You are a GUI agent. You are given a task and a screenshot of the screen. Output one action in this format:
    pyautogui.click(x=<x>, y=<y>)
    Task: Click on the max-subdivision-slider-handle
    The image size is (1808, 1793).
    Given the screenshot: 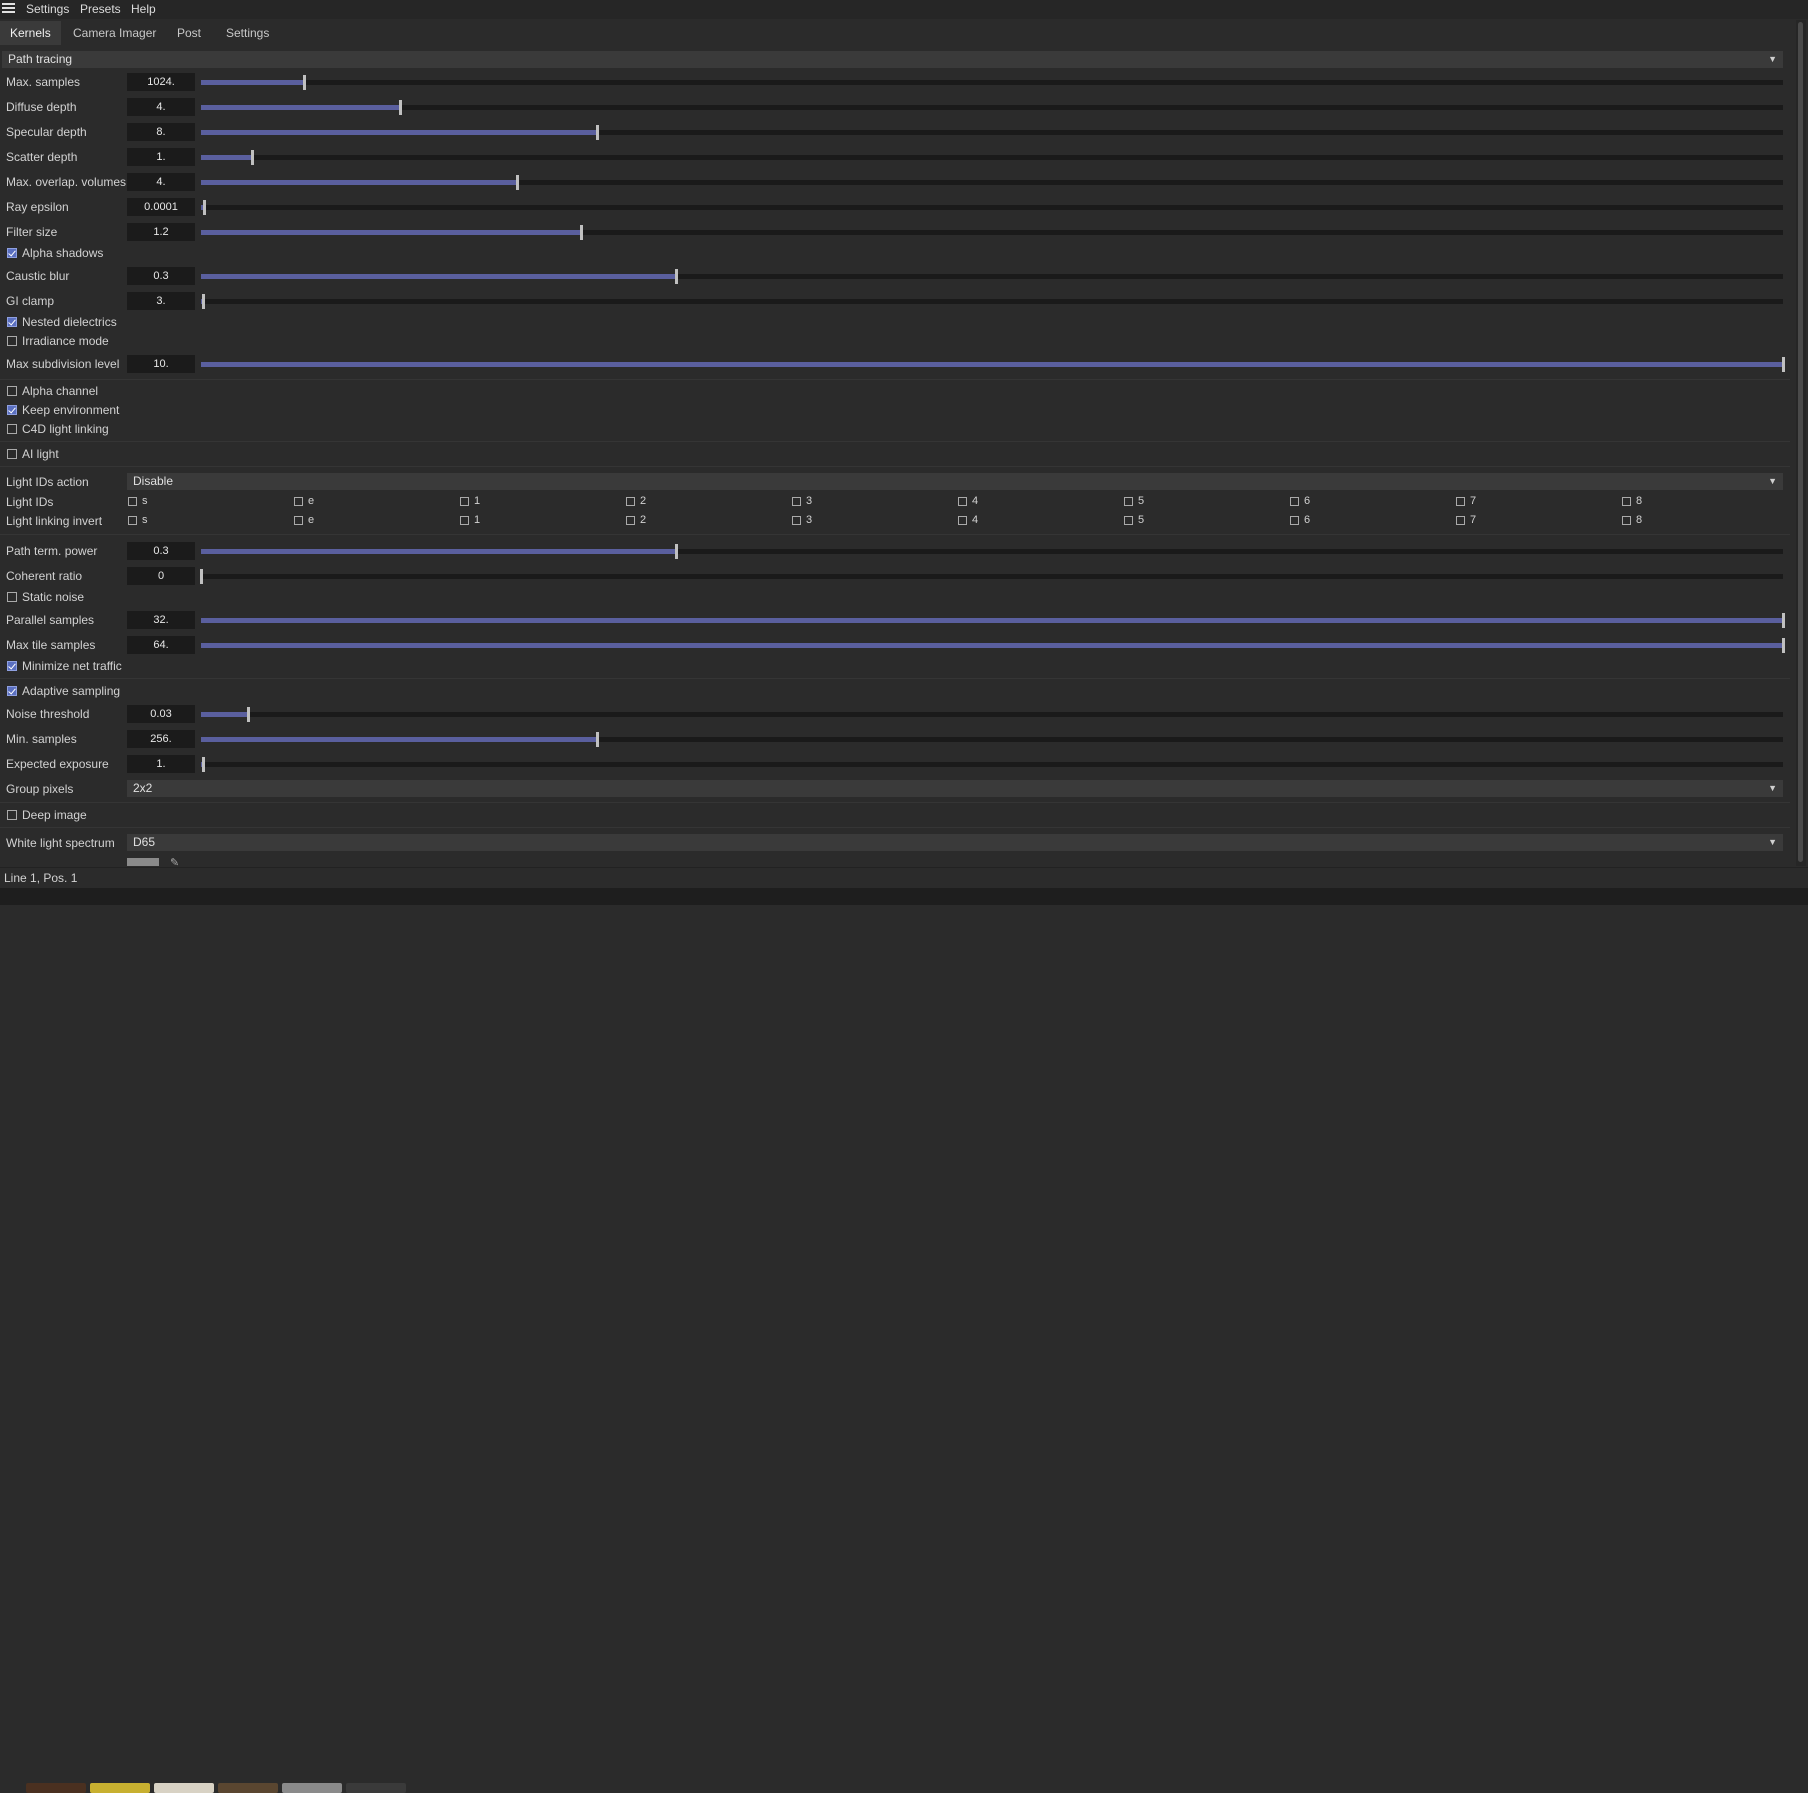 What is the action you would take?
    pyautogui.click(x=1783, y=364)
    